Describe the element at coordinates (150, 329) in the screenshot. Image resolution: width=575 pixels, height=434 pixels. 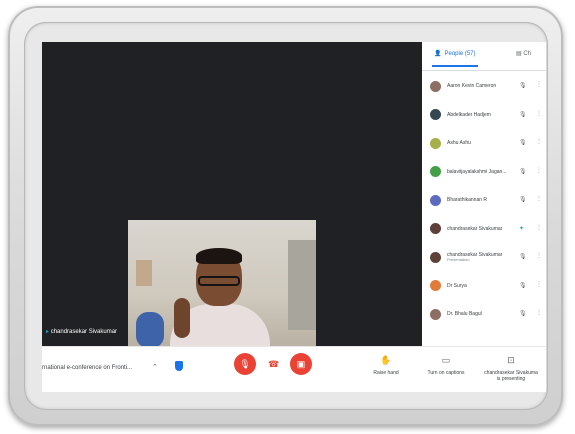
I see `background-chair` at that location.